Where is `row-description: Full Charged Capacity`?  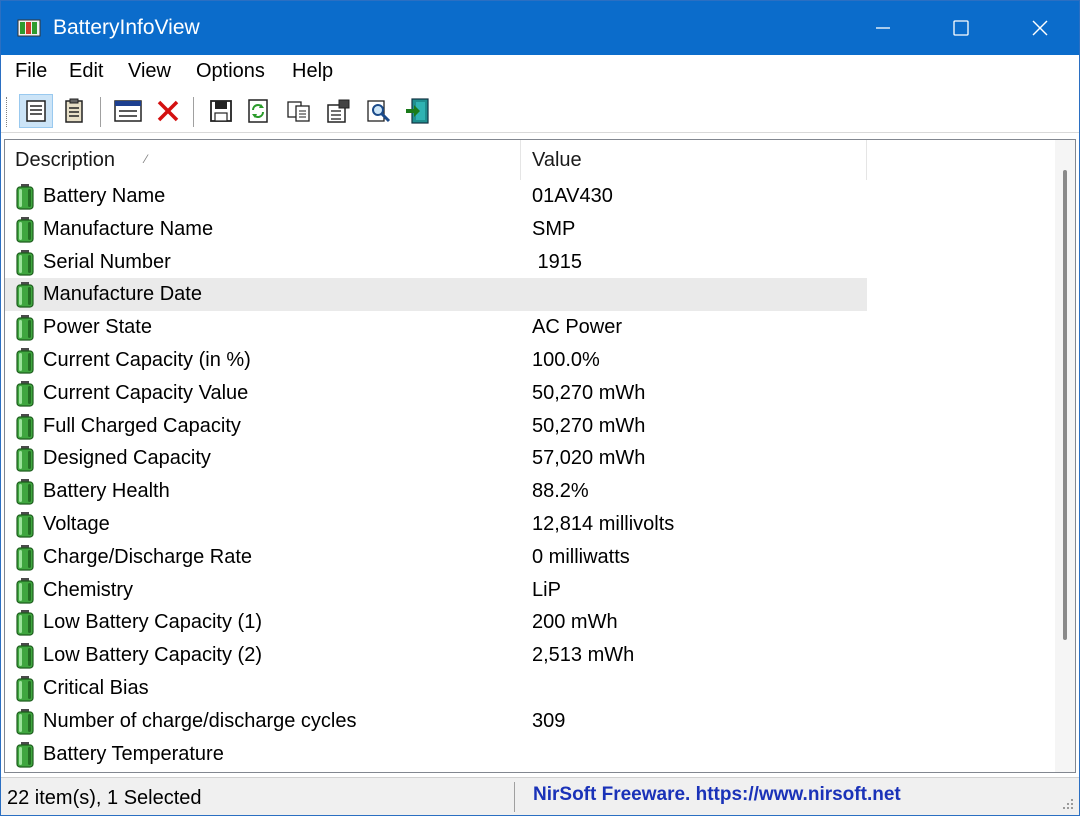 row-description: Full Charged Capacity is located at coordinates (142, 425).